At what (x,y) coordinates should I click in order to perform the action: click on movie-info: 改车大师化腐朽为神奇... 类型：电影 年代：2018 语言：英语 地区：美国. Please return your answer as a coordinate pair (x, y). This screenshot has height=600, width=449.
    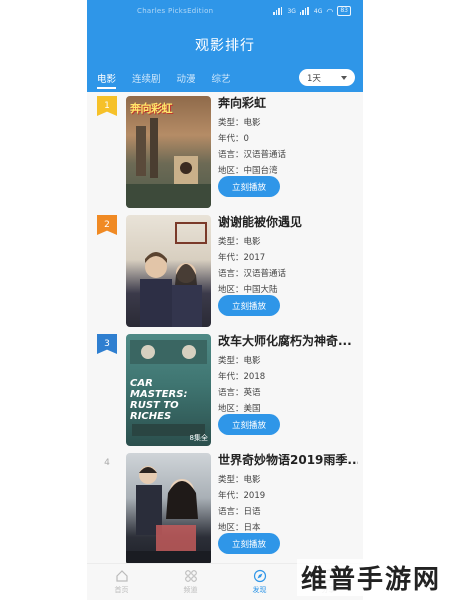
    Looking at the image, I should click on (288, 373).